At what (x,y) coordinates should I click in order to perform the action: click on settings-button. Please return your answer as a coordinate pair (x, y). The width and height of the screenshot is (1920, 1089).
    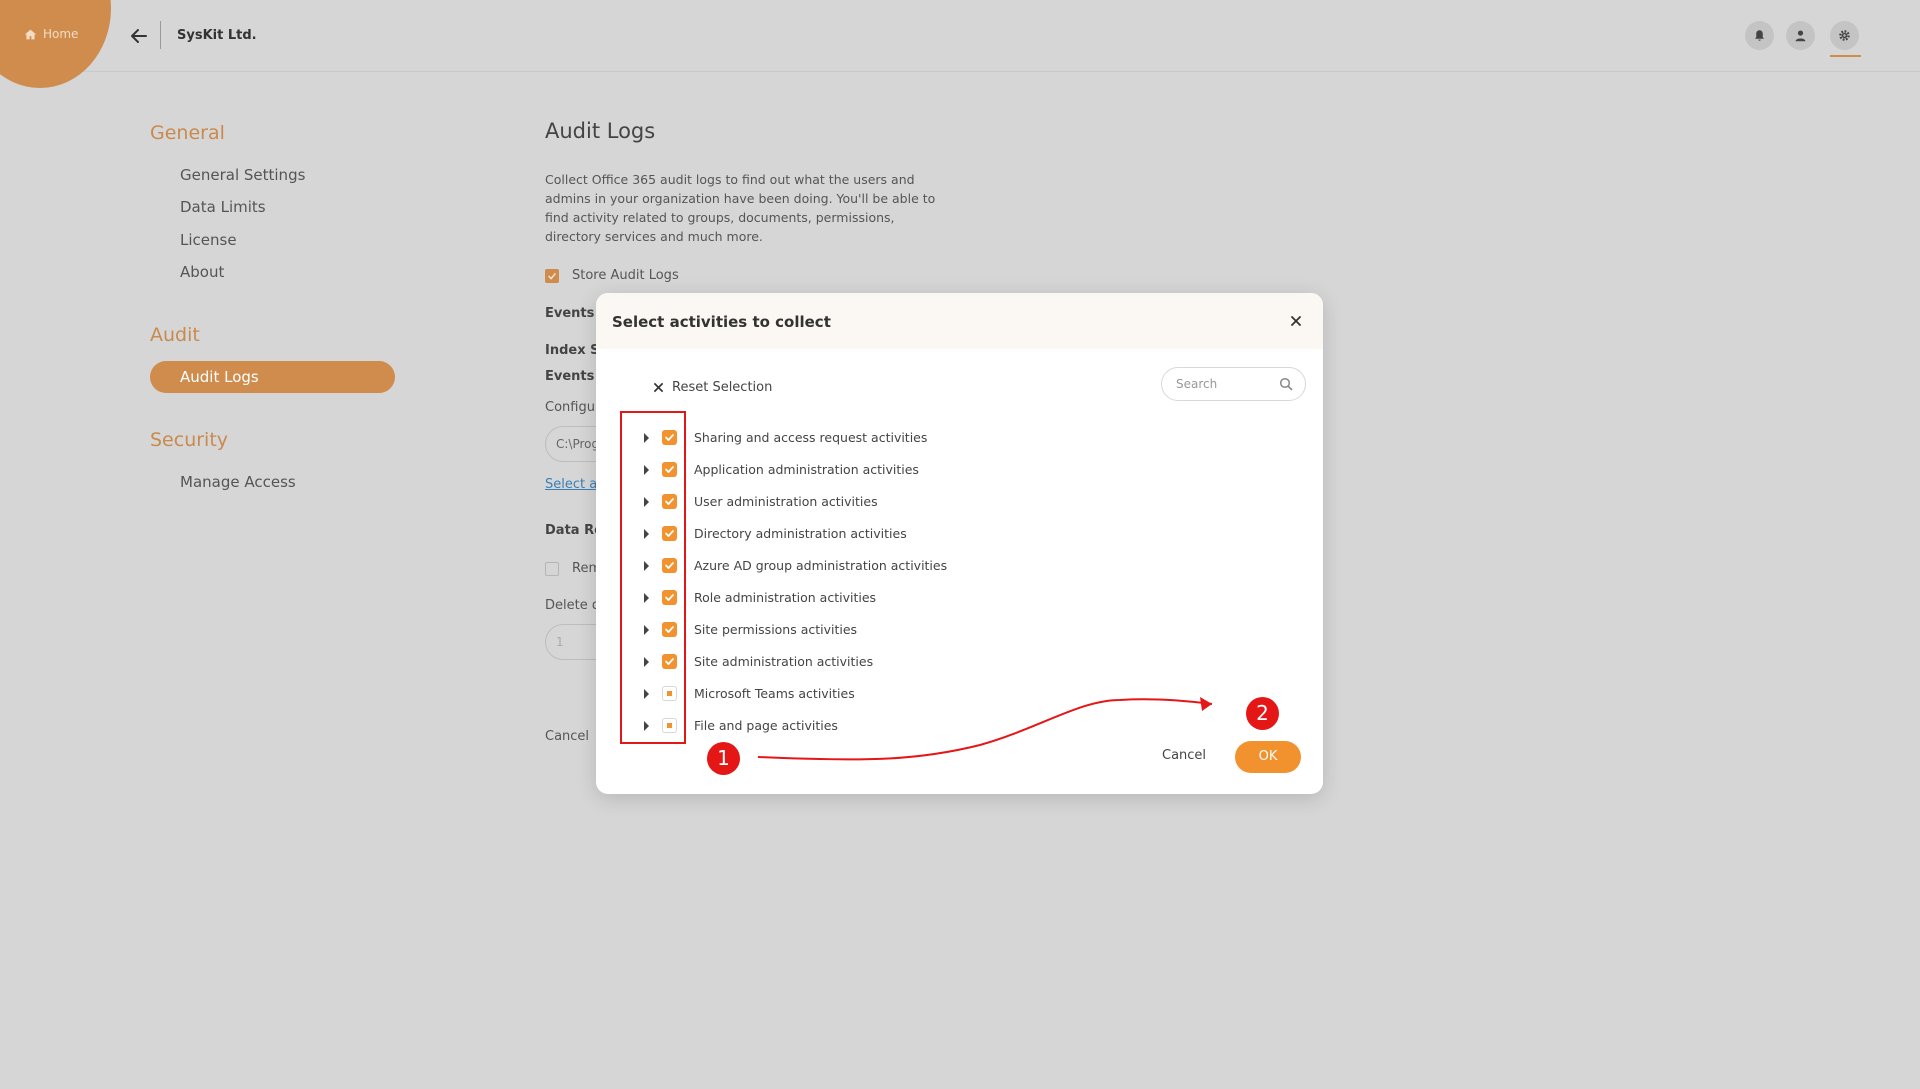
    Looking at the image, I should click on (1844, 35).